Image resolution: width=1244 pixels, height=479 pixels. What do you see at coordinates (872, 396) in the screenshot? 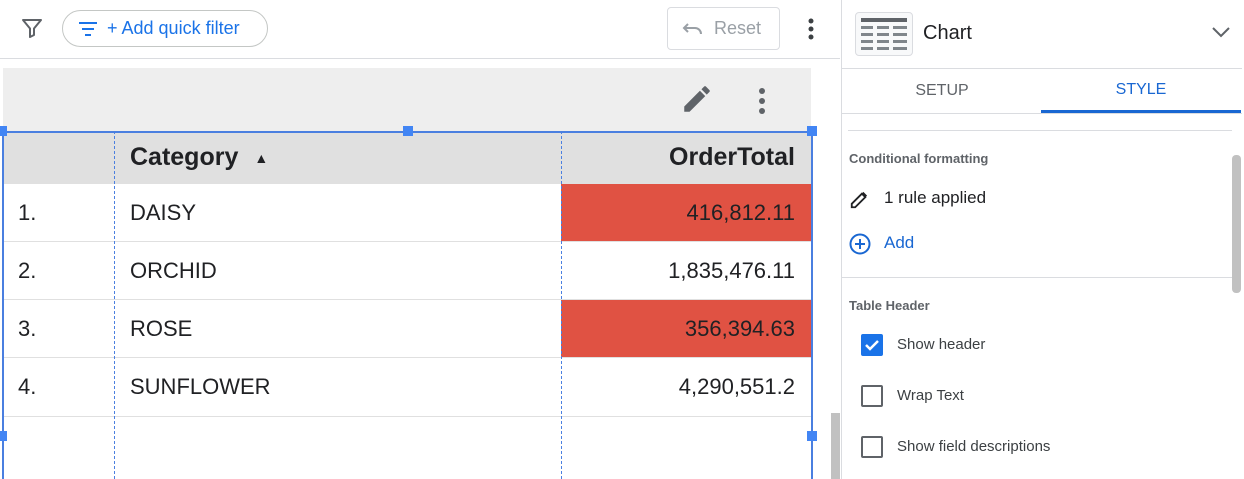
I see `wrap-text-checkbox` at bounding box center [872, 396].